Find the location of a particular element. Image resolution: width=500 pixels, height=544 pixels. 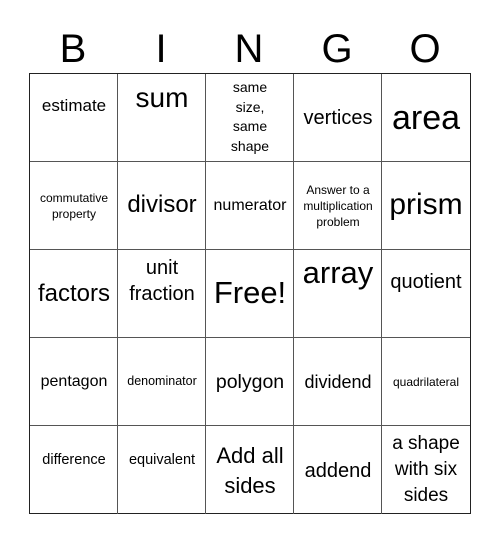

bingo-cell: quotient is located at coordinates (426, 294).